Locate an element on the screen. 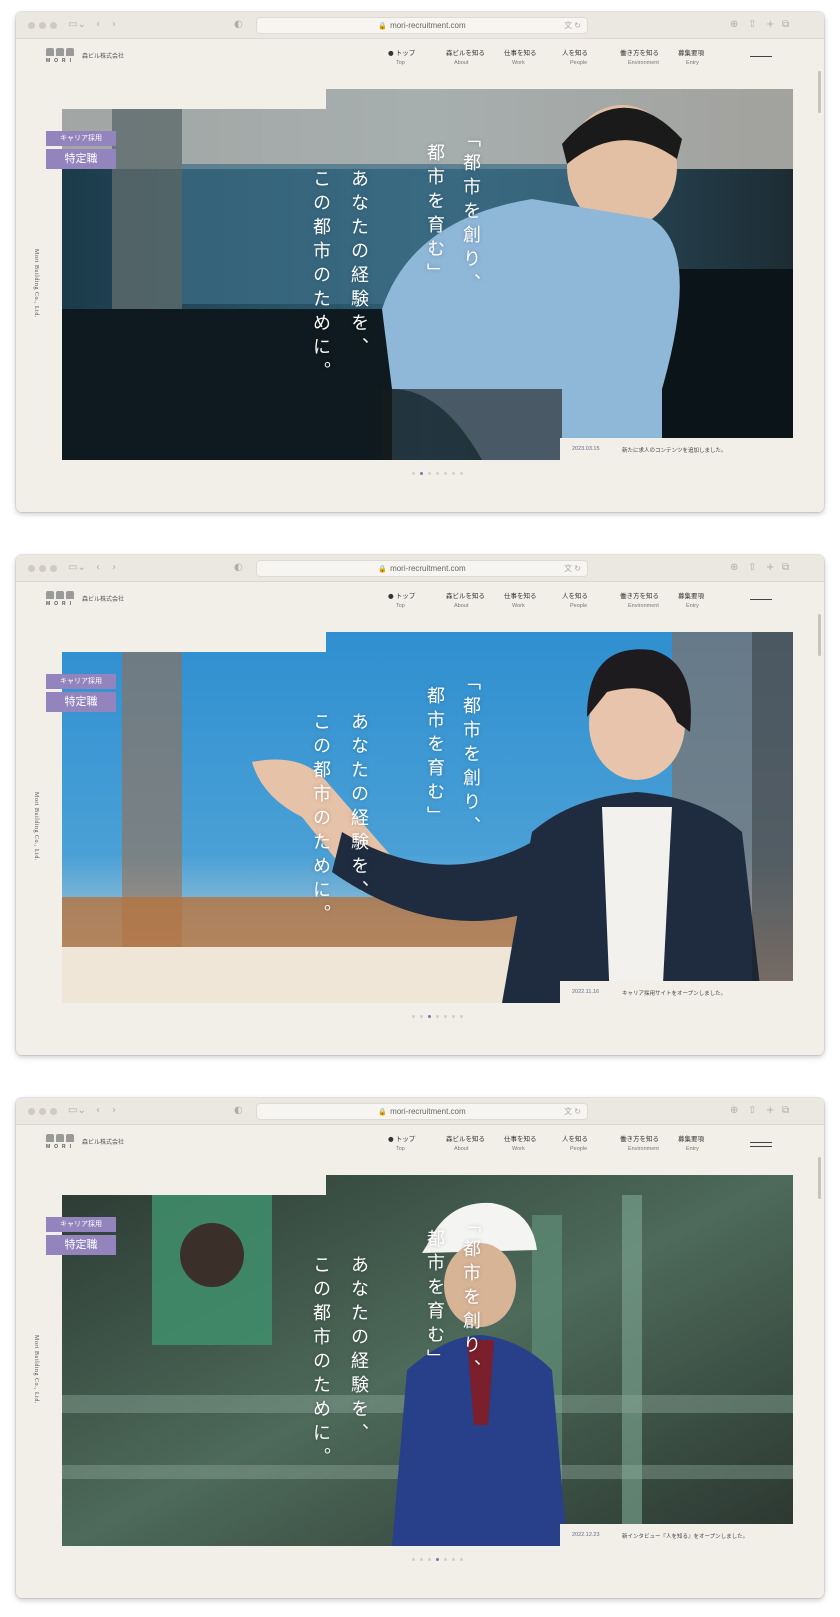 Image resolution: width=840 pixels, height=1617 pixels. mori-logo-icon is located at coordinates (60, 52).